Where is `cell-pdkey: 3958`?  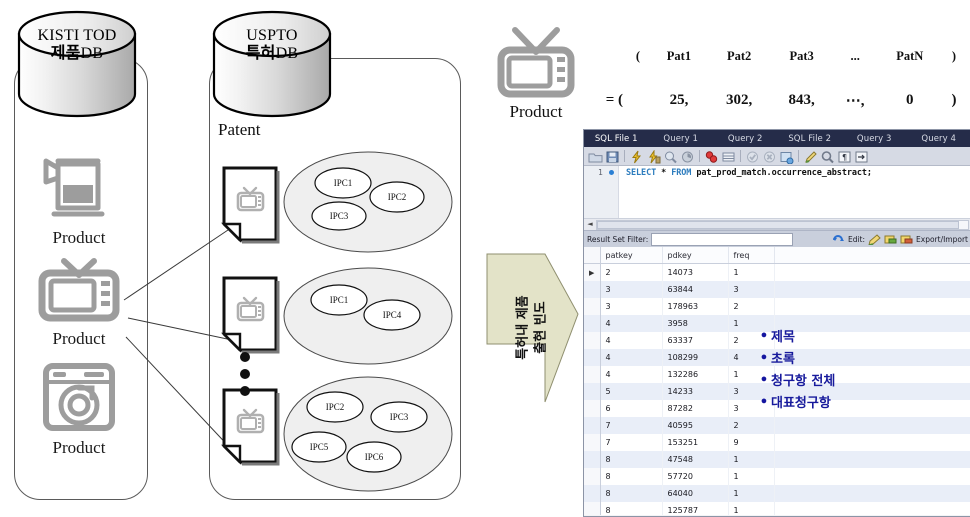
cell-pdkey: 3958 is located at coordinates (695, 323).